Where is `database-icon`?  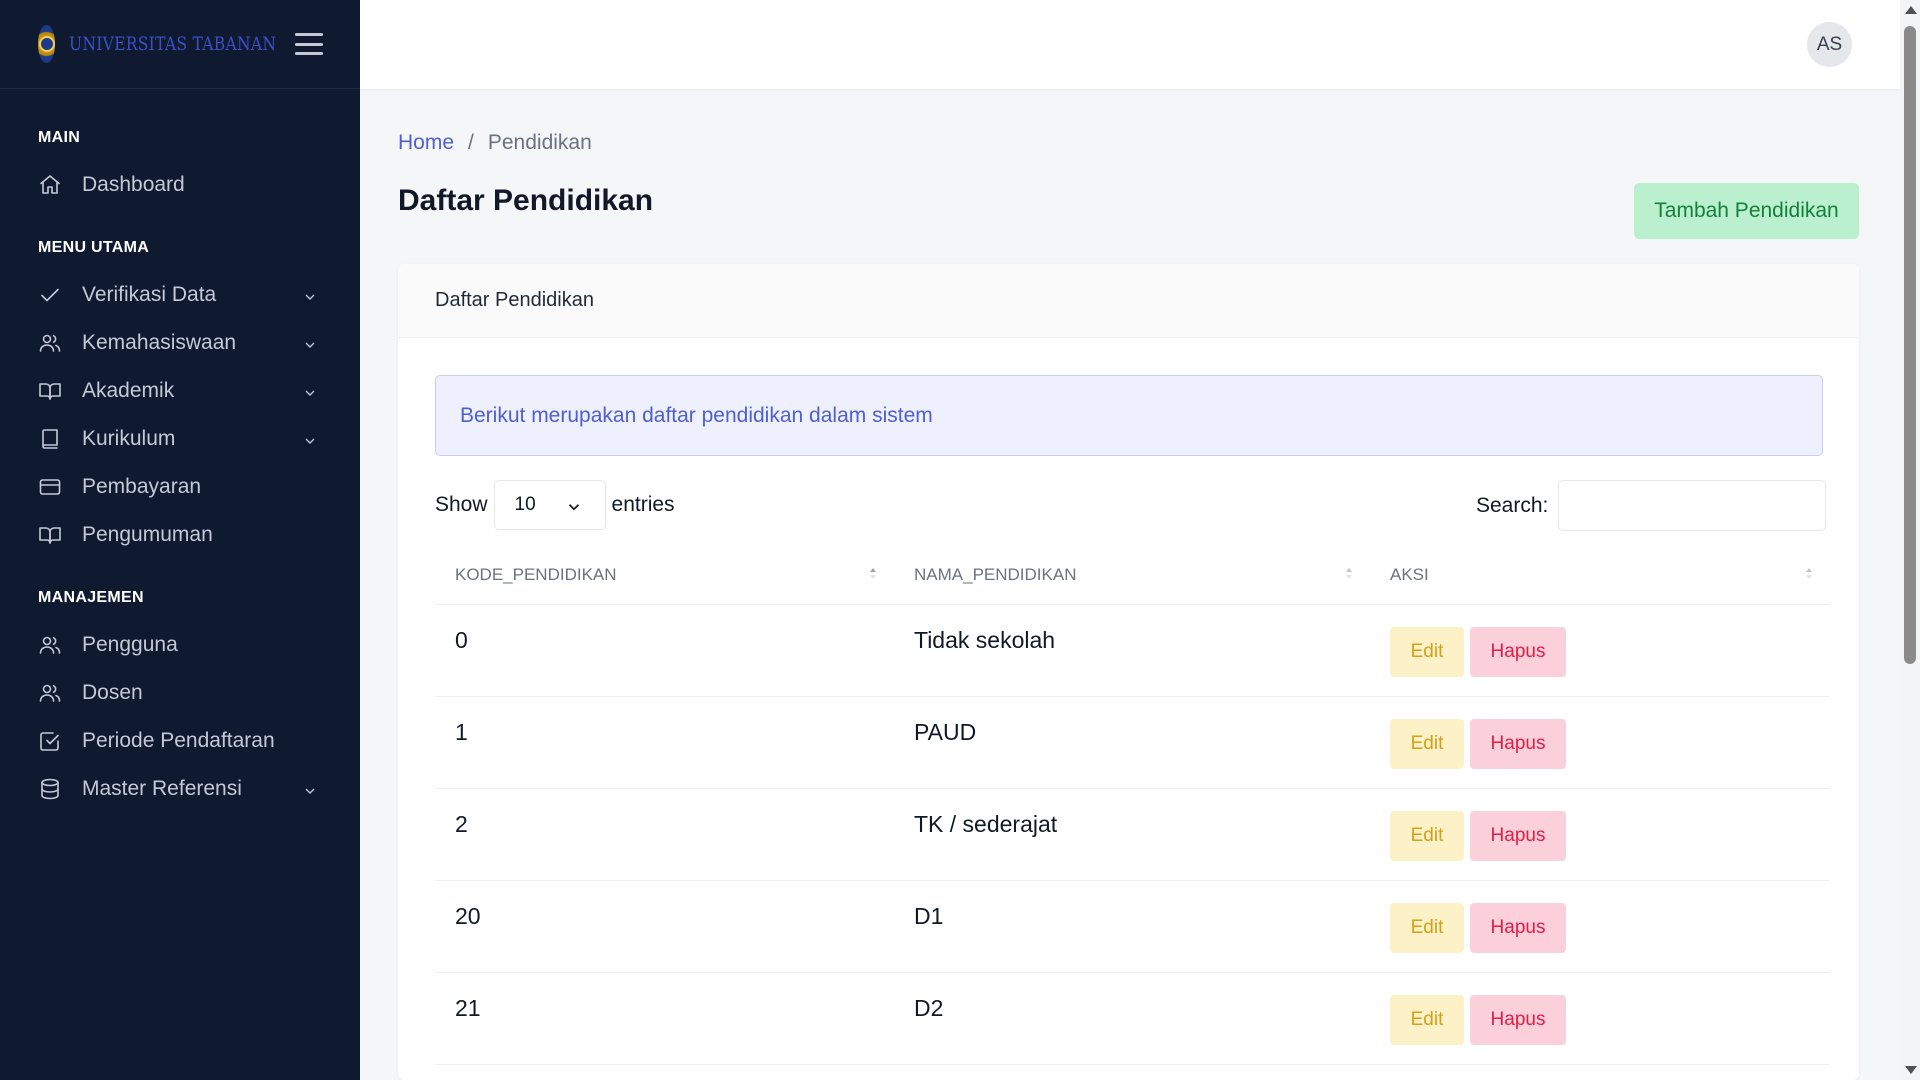 database-icon is located at coordinates (50, 789).